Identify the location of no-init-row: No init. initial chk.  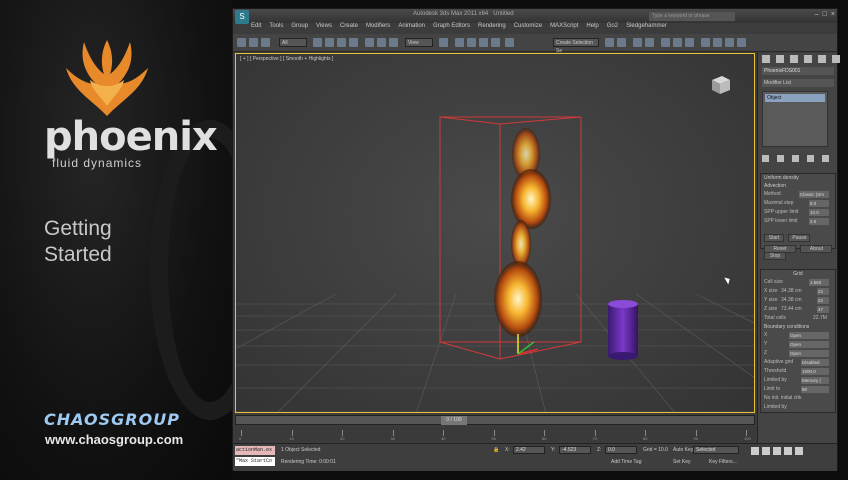
(798, 398).